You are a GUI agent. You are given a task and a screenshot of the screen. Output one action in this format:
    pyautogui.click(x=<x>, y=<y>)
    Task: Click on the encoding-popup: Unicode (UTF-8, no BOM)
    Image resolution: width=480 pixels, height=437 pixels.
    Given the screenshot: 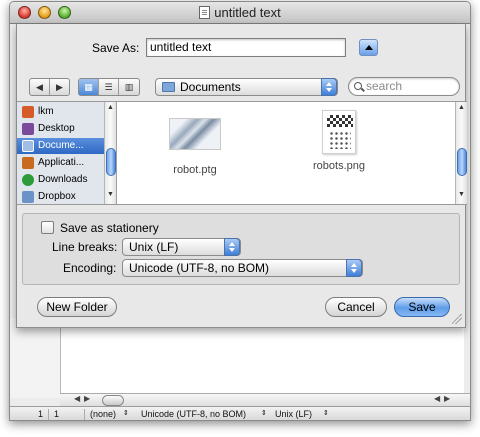 What is the action you would take?
    pyautogui.click(x=242, y=268)
    